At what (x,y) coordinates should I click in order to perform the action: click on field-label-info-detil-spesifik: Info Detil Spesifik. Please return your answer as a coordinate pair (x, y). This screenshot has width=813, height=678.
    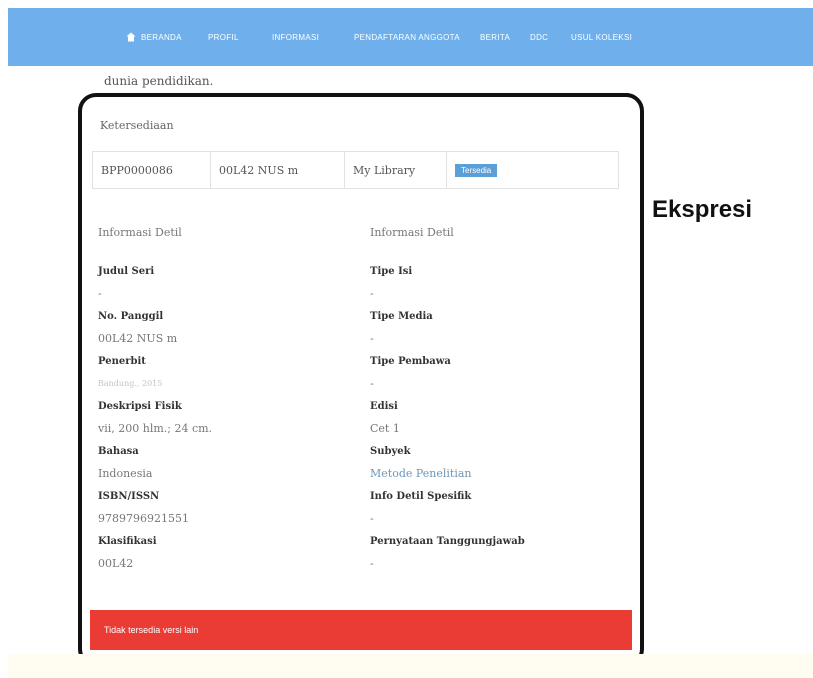
    Looking at the image, I should click on (421, 496).